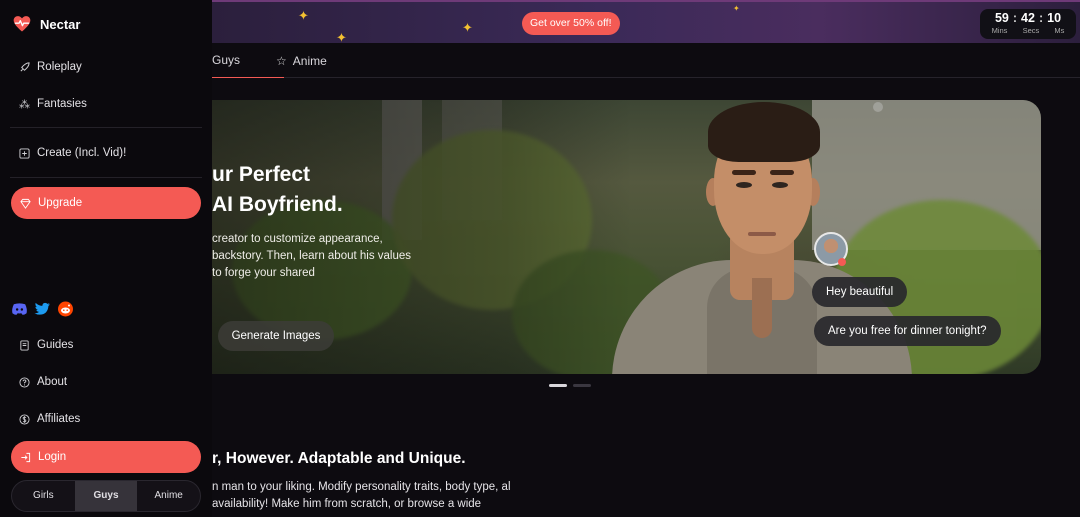 The image size is (1080, 517). I want to click on notification-dot, so click(842, 262).